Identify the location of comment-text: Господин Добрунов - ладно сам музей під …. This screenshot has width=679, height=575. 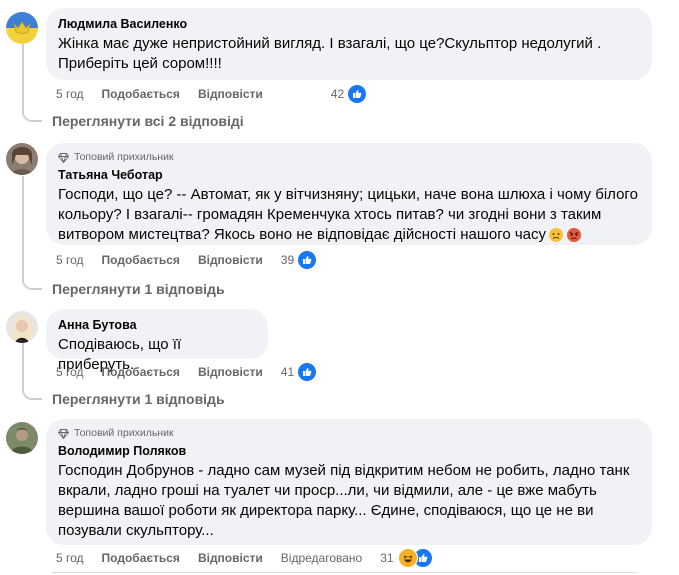
(344, 500).